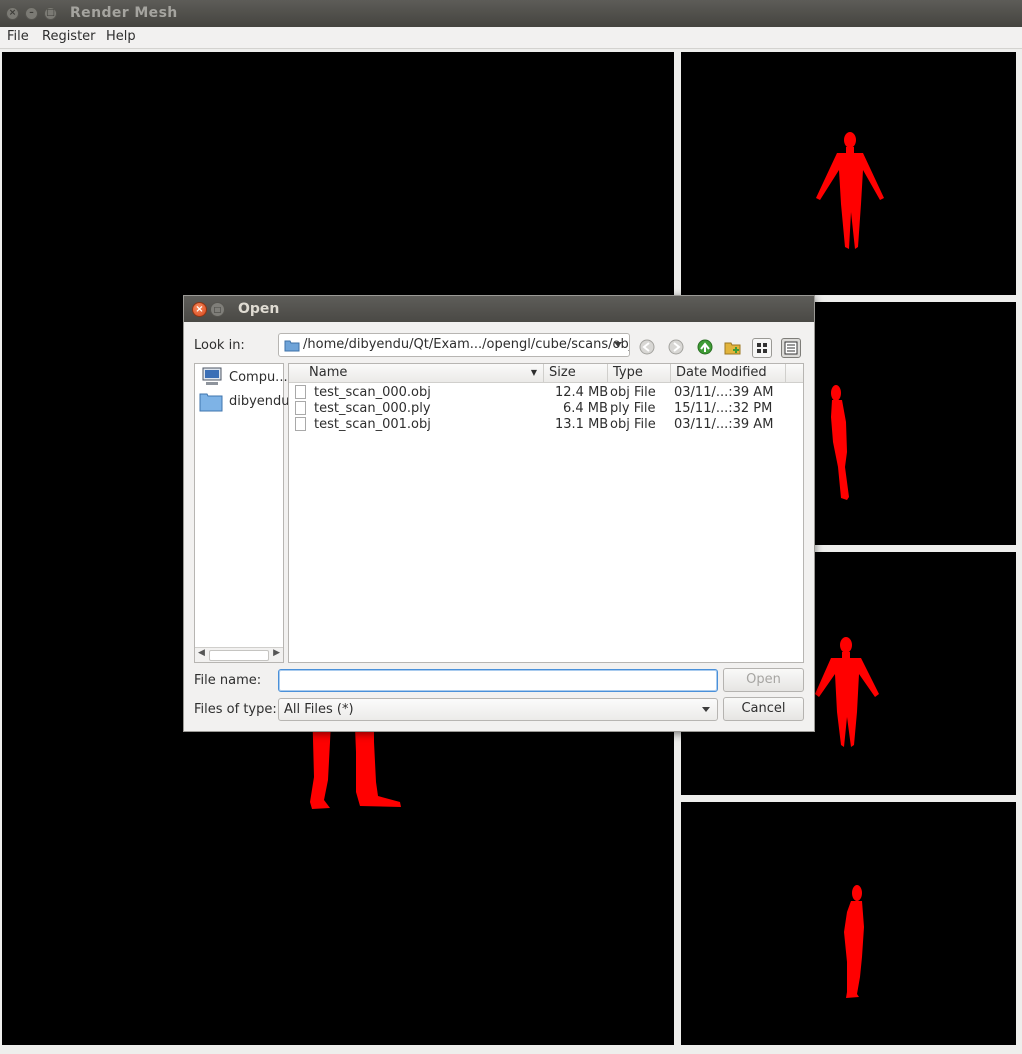 This screenshot has height=1054, width=1022. I want to click on menu-help: Help, so click(121, 36).